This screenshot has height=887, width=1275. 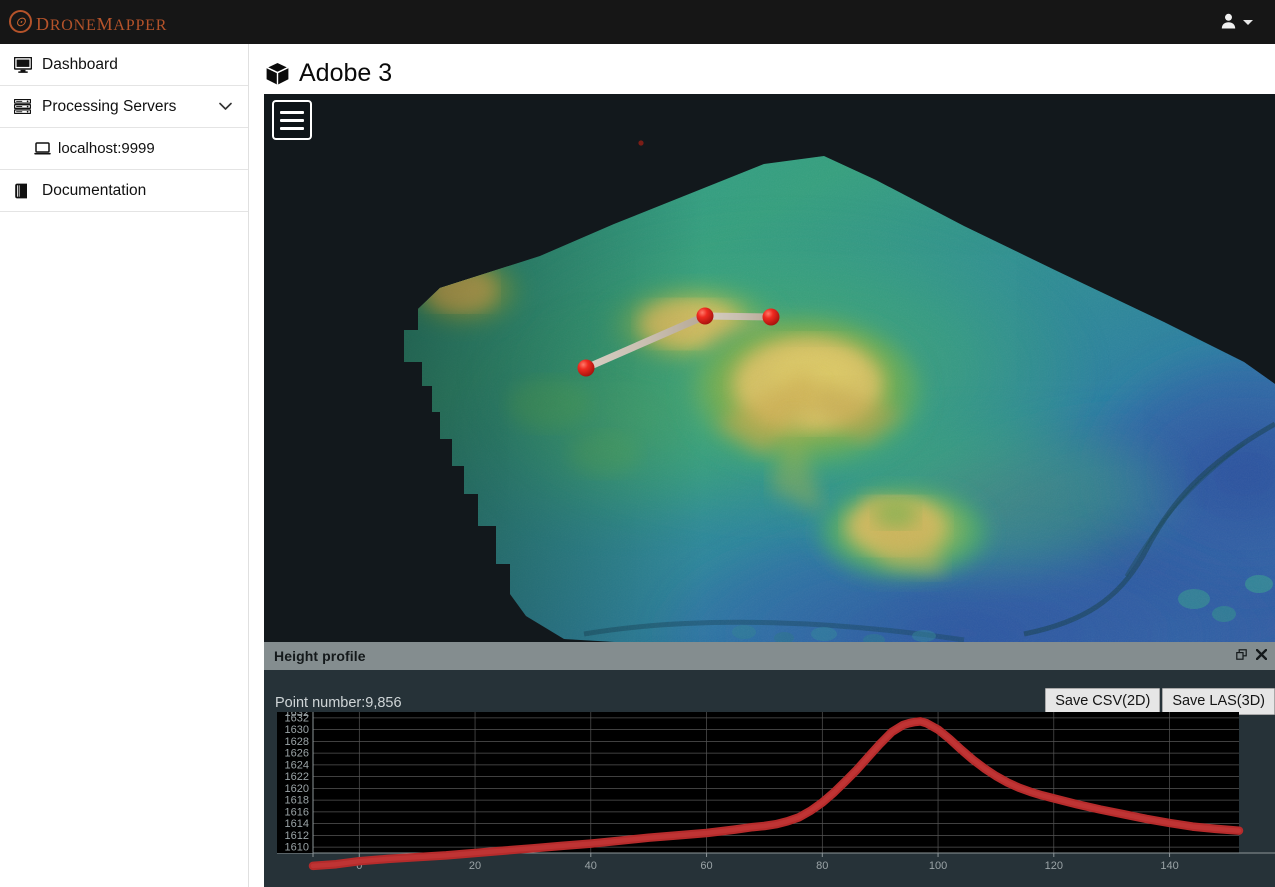 I want to click on user-menu-button, so click(x=1248, y=22).